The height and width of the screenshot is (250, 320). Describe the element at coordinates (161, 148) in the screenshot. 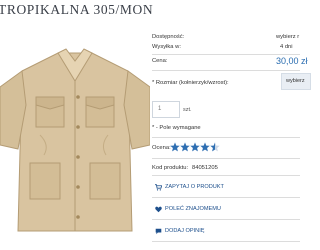

I see `rating-label: Ocena:` at that location.